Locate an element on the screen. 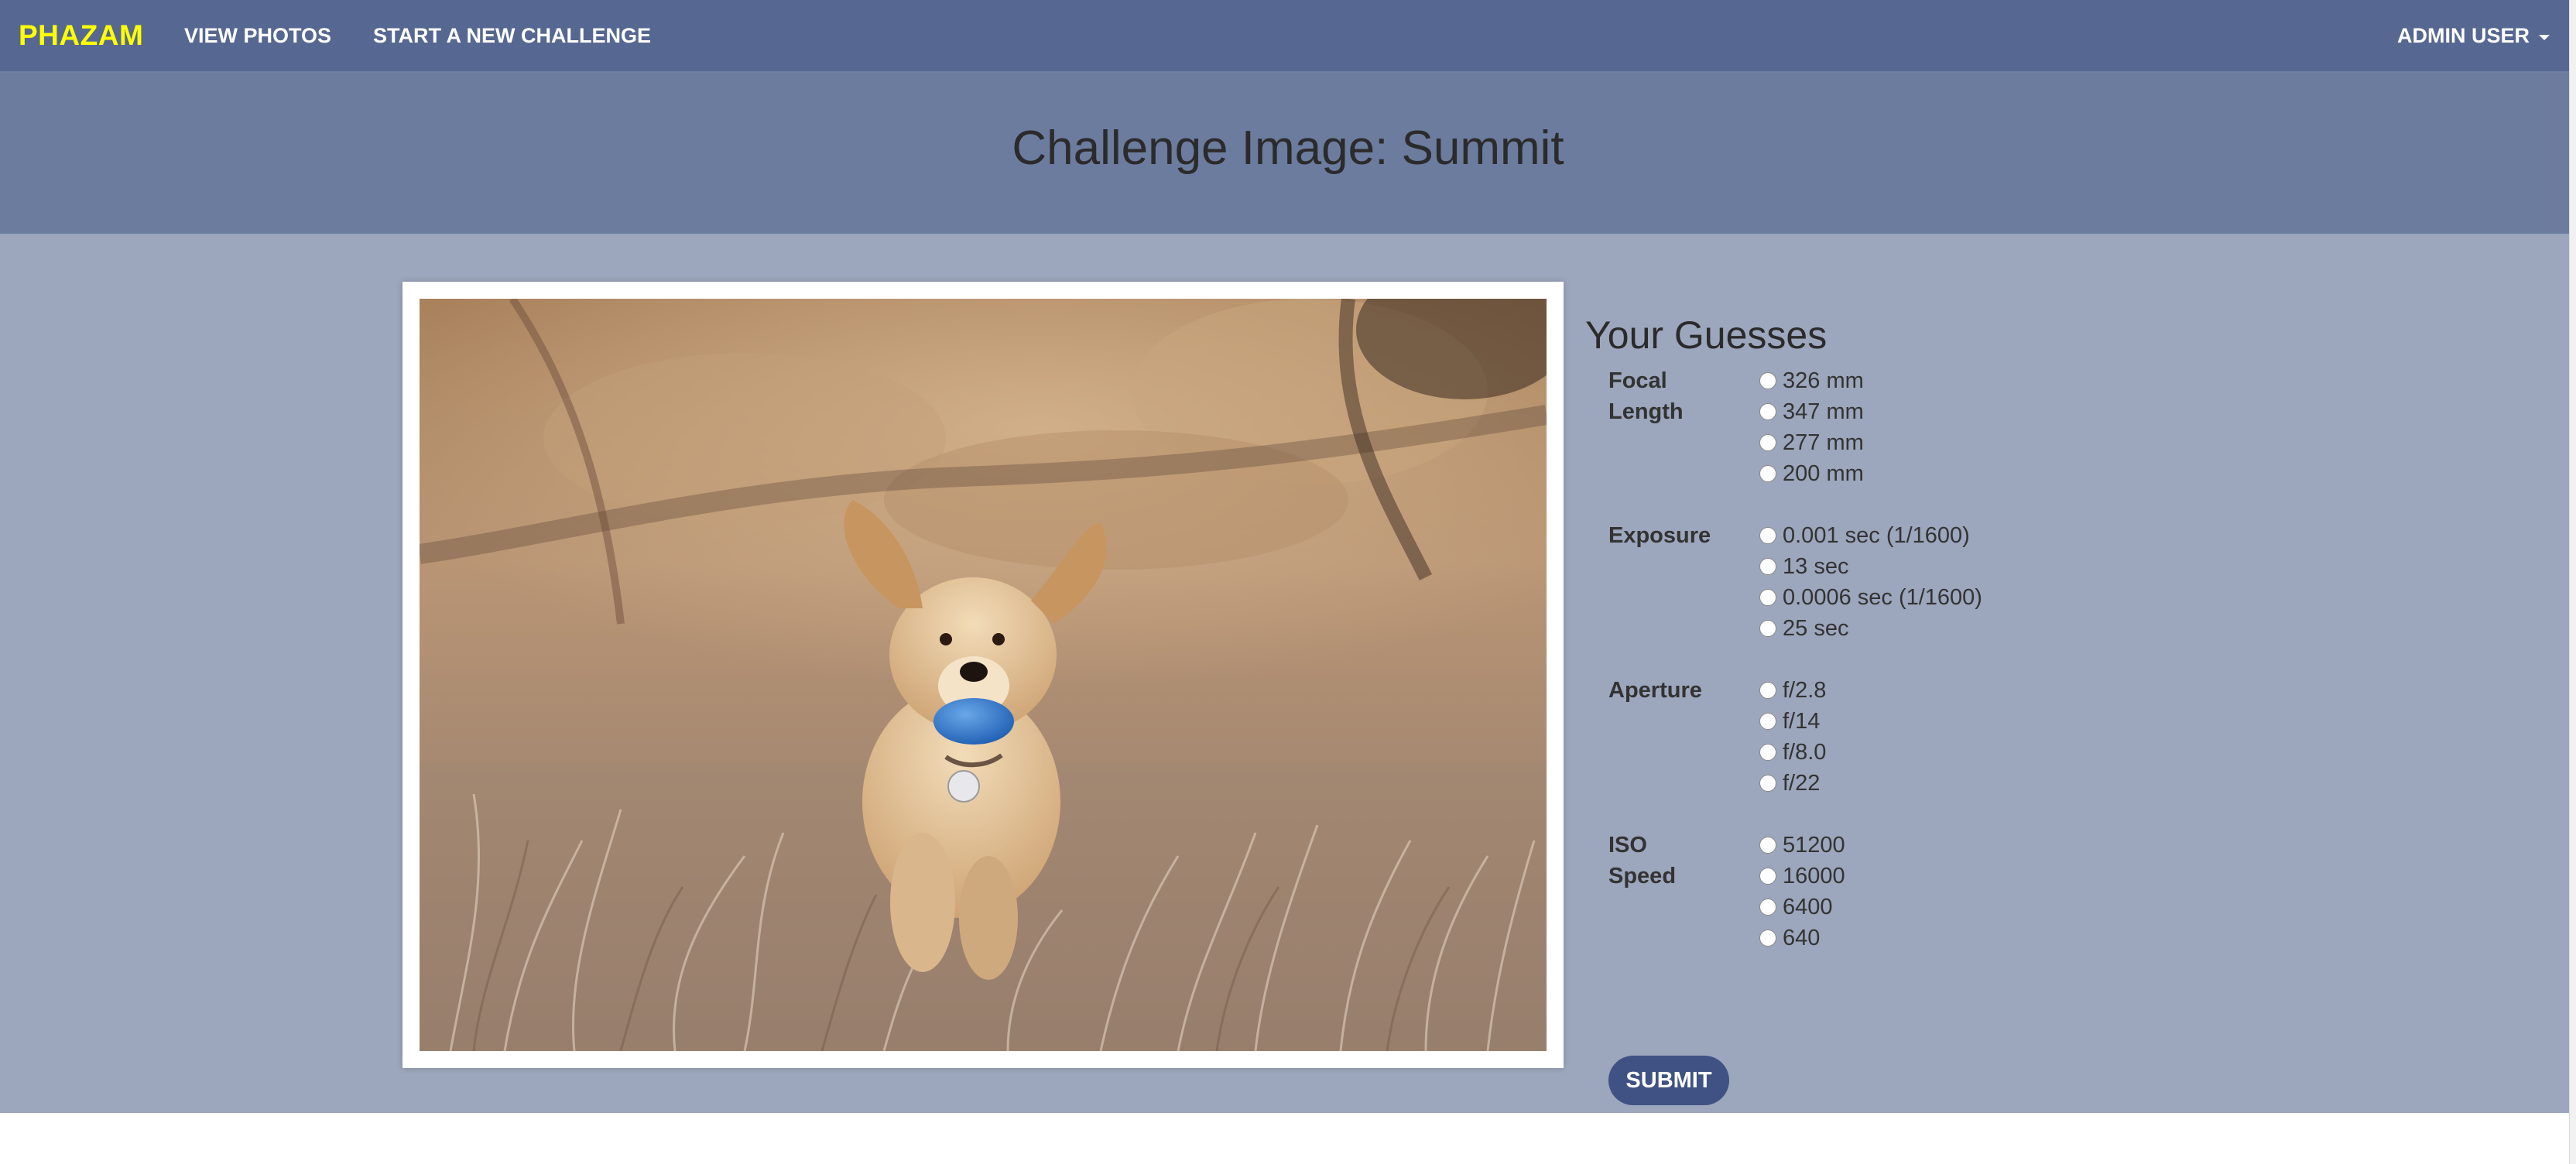 The width and height of the screenshot is (2576, 1164). focal-length-option: 347 mm is located at coordinates (1812, 412).